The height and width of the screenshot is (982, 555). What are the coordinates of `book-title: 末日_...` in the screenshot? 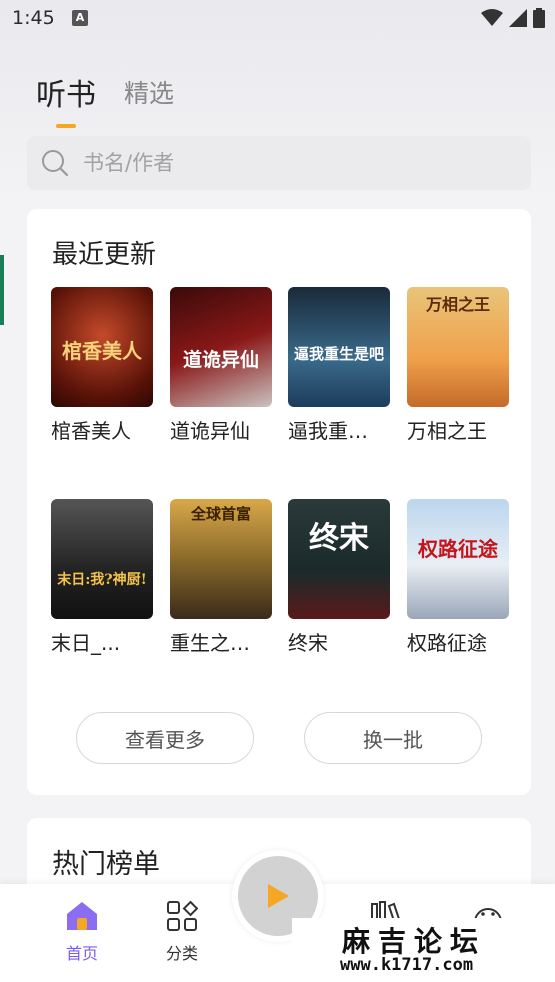 It's located at (86, 643).